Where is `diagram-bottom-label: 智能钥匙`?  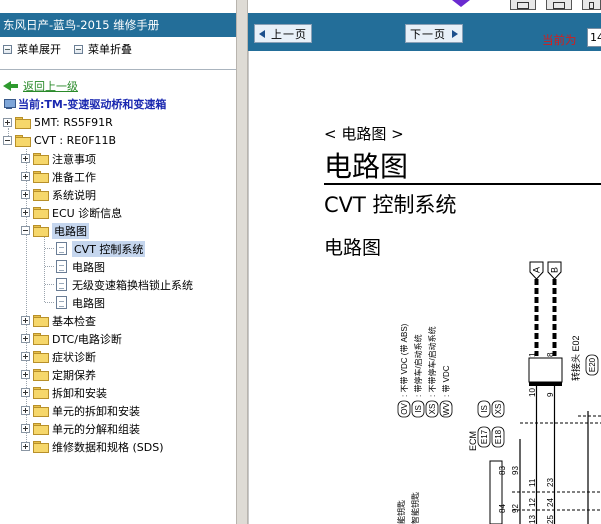
diagram-bottom-label: 智能钥匙 is located at coordinates (415, 508).